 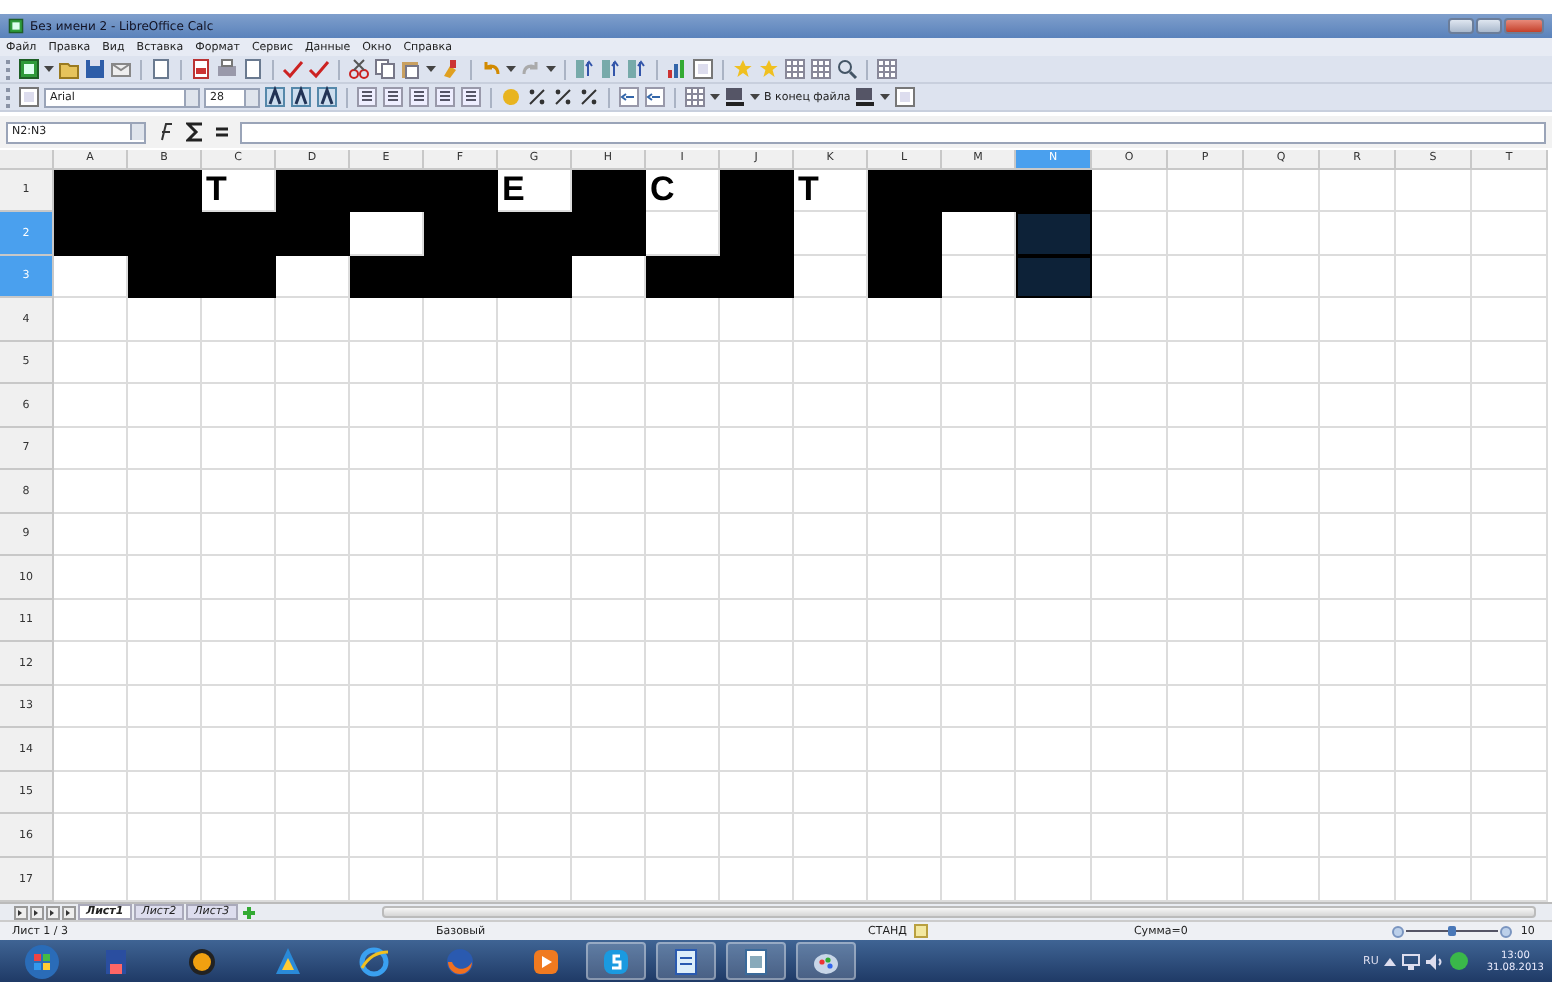 What do you see at coordinates (288, 961) in the screenshot?
I see `triangle-icon` at bounding box center [288, 961].